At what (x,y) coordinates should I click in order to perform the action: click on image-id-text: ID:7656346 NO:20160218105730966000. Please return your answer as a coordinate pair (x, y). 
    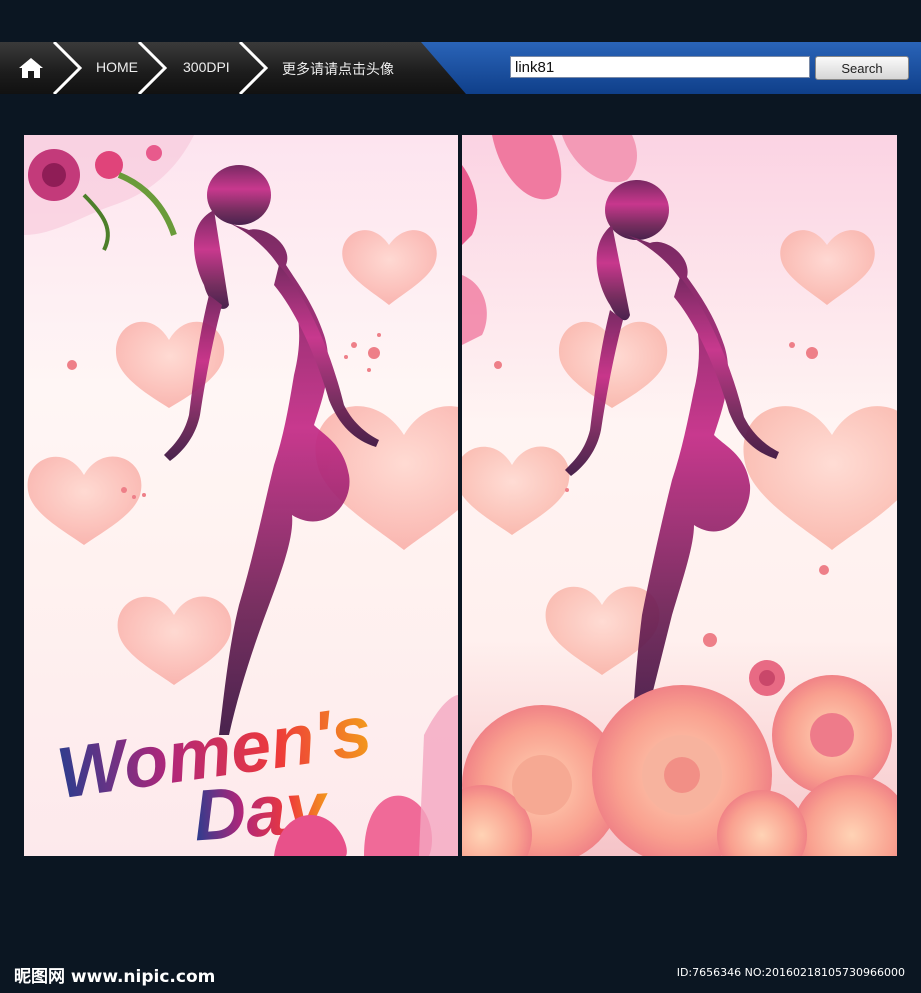
    Looking at the image, I should click on (790, 972).